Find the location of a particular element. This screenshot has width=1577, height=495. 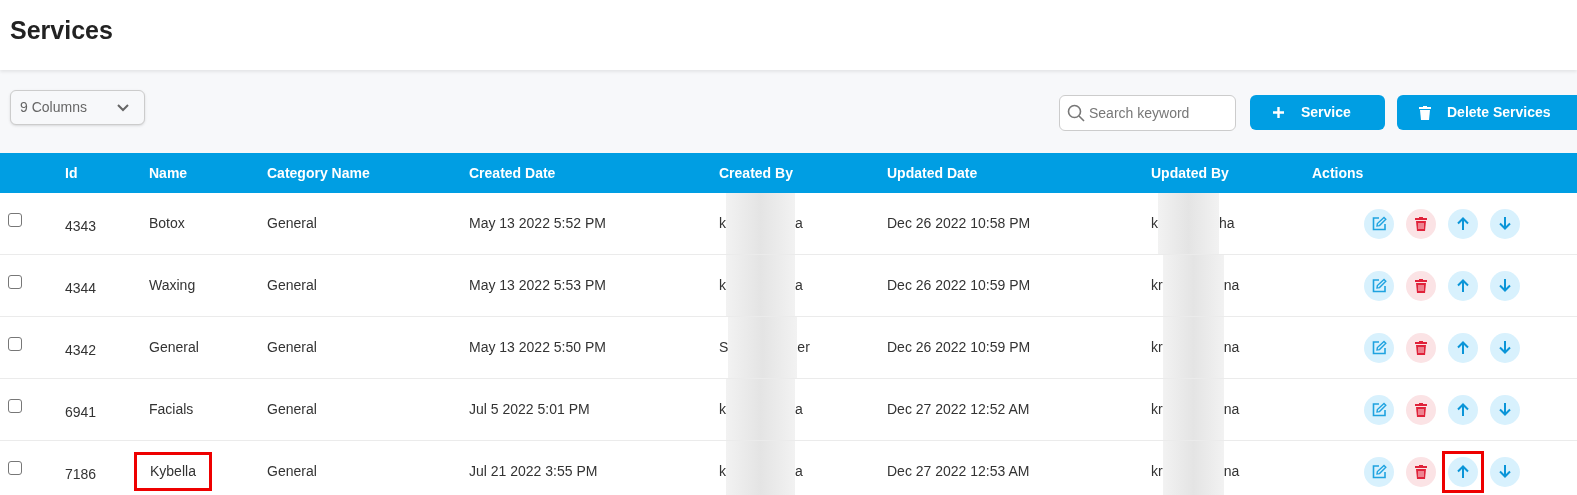

user-name-fragment: S is located at coordinates (724, 347).